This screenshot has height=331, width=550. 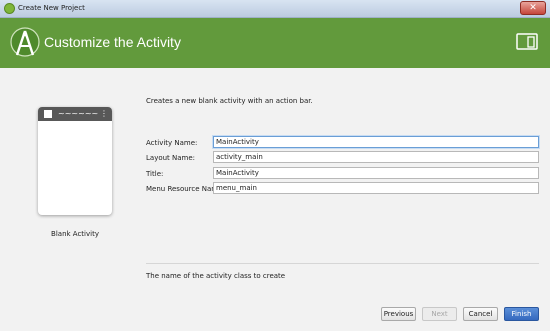 I want to click on layout-name-input, so click(x=376, y=157).